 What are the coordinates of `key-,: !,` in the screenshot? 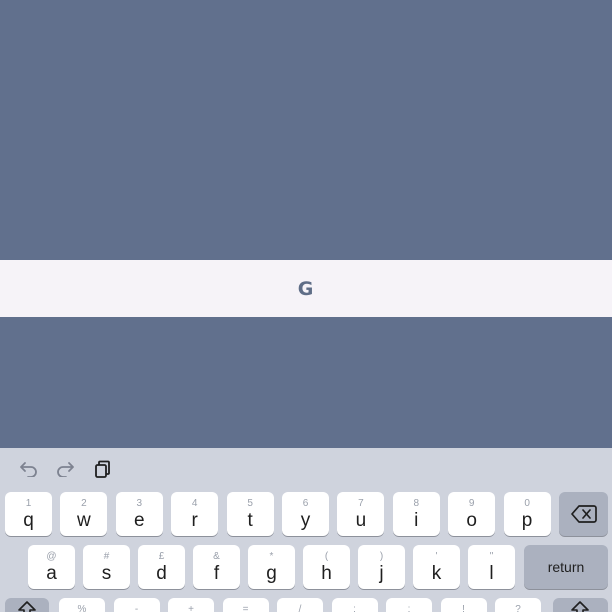 It's located at (463, 605).